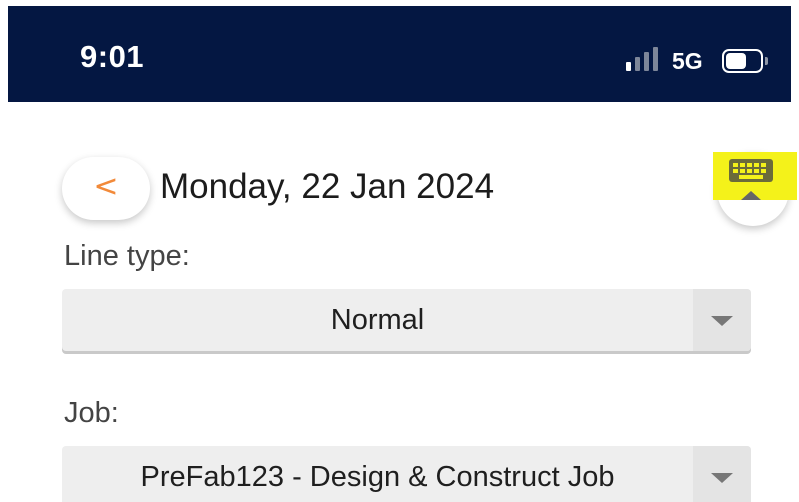 The image size is (799, 502). I want to click on line-type-select: Normal, so click(406, 320).